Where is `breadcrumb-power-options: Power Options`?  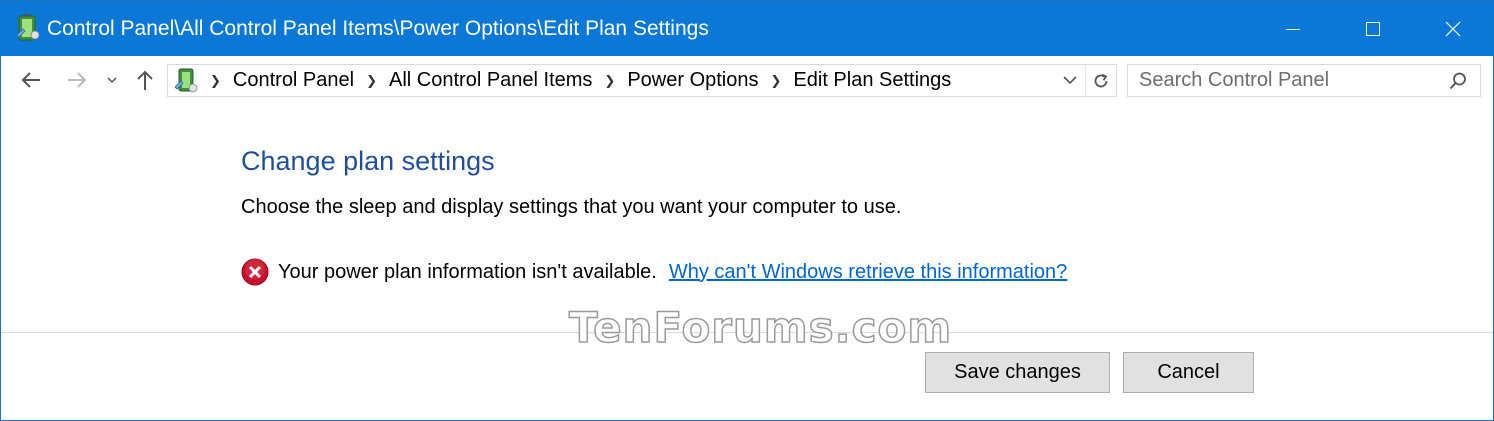 breadcrumb-power-options: Power Options is located at coordinates (692, 80).